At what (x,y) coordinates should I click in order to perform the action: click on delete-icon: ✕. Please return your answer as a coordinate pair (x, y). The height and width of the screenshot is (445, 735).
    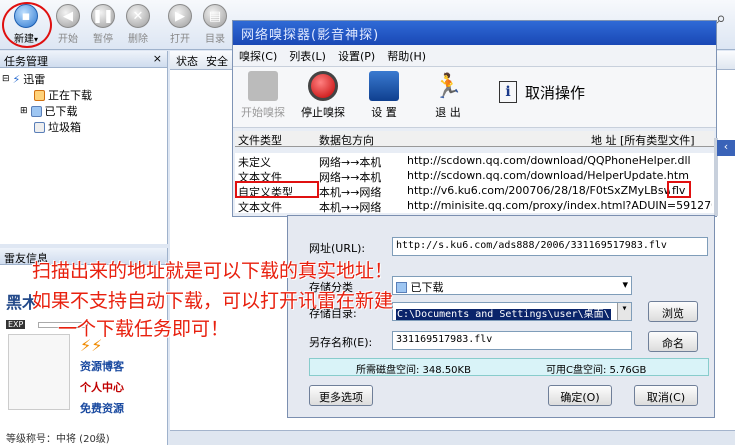
    Looking at the image, I should click on (138, 16).